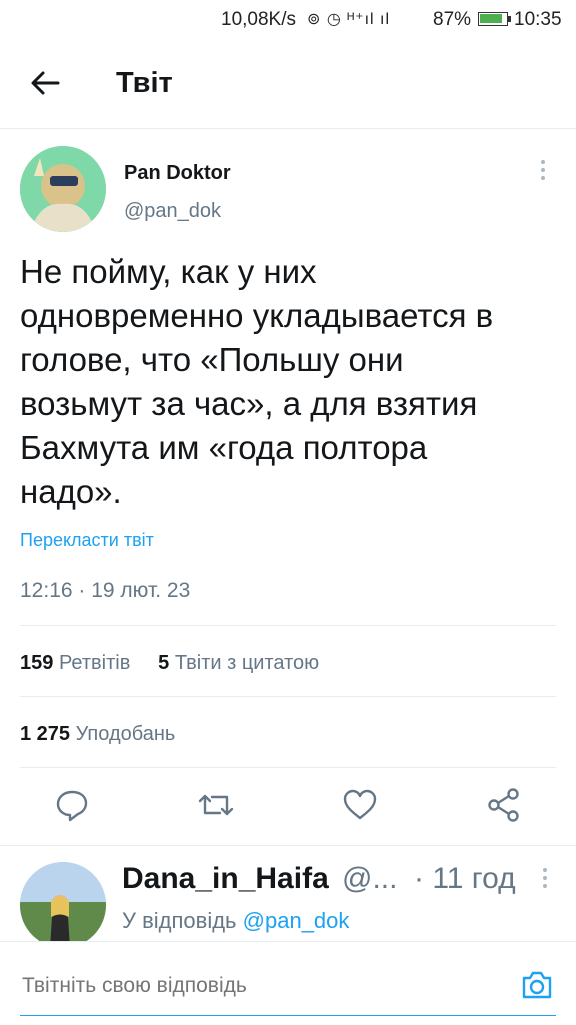 The width and height of the screenshot is (576, 1025). Describe the element at coordinates (45, 83) in the screenshot. I see `back-arrow-icon` at that location.